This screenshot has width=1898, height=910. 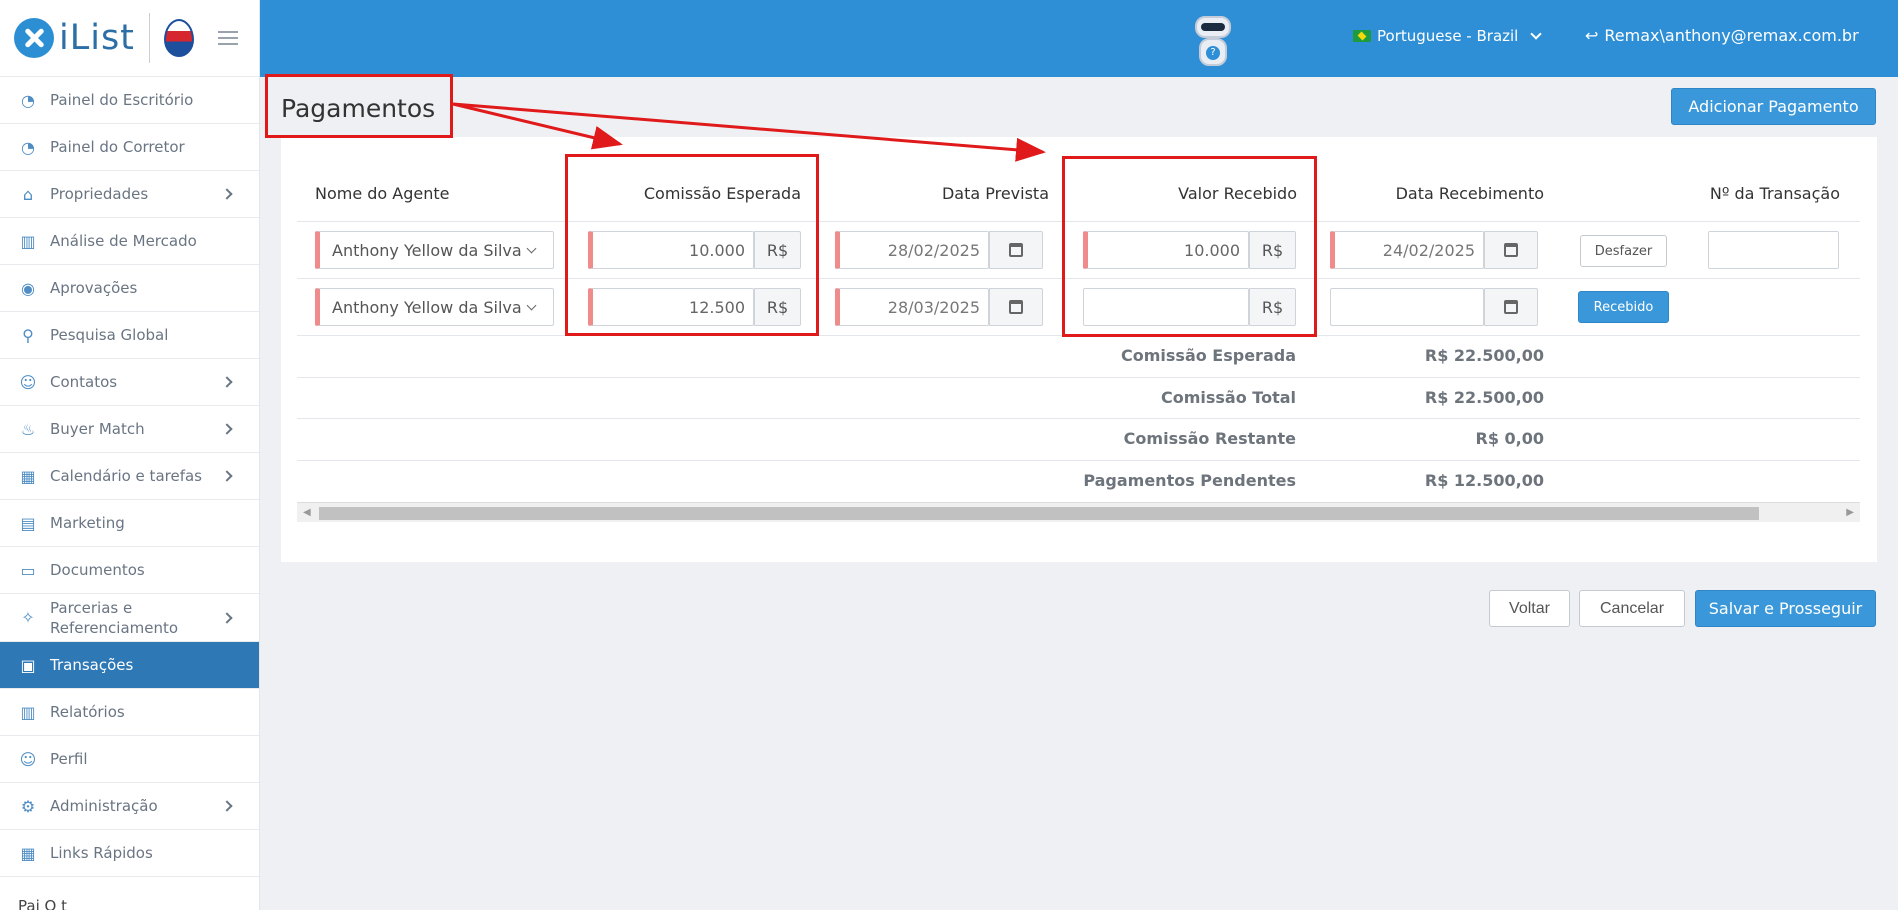 I want to click on hamburger-menu-icon, so click(x=227, y=38).